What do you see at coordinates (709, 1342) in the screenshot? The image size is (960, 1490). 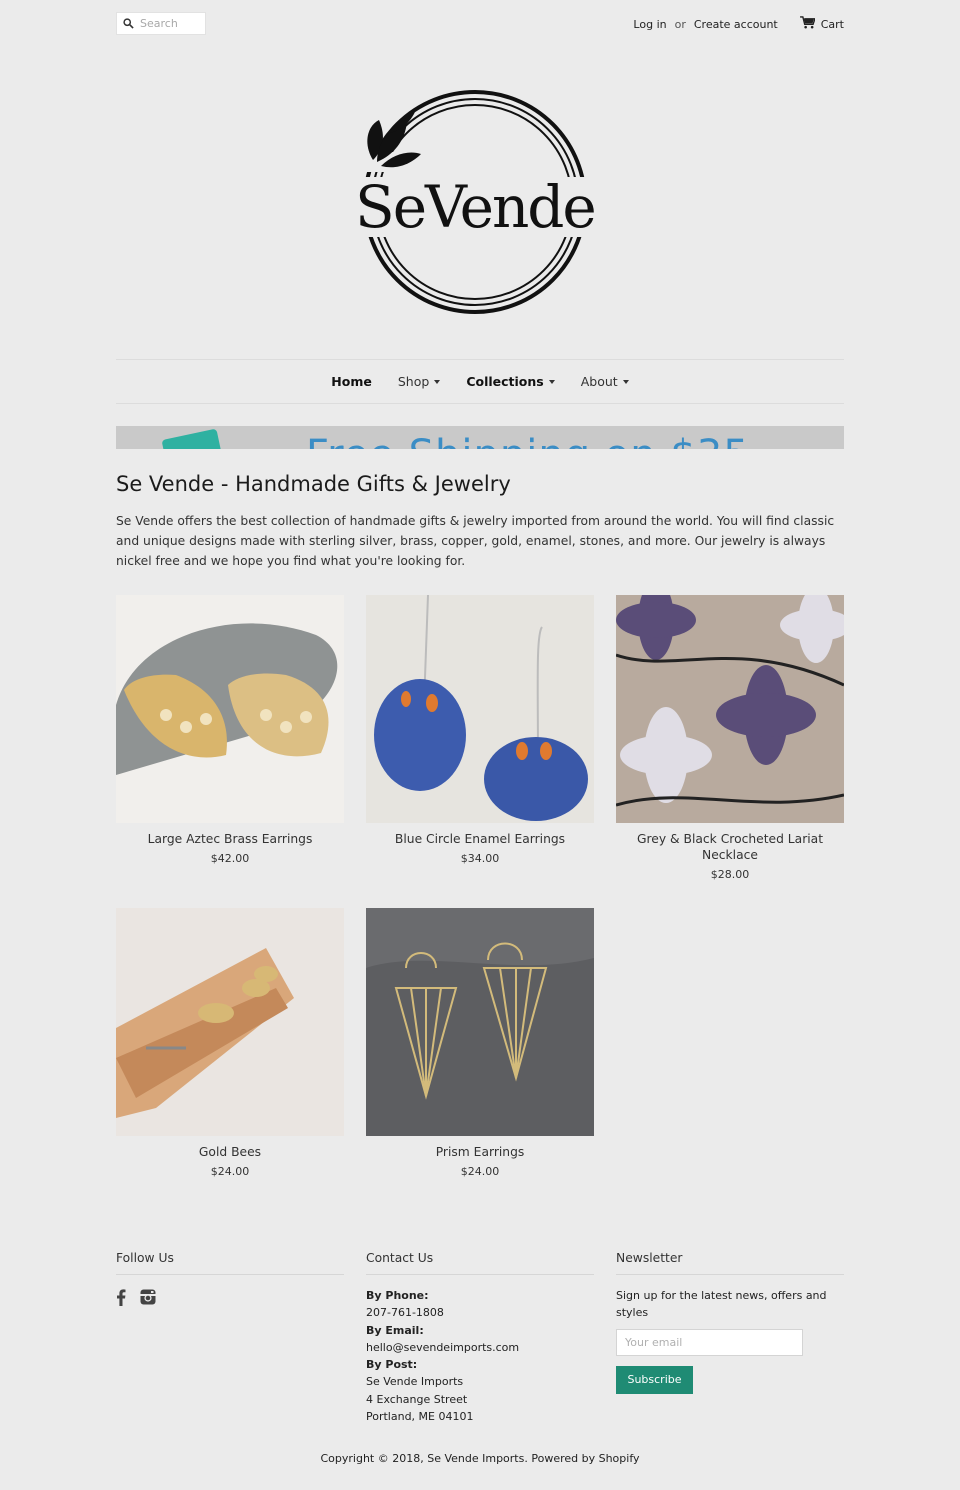 I see `newsletter-email-input` at bounding box center [709, 1342].